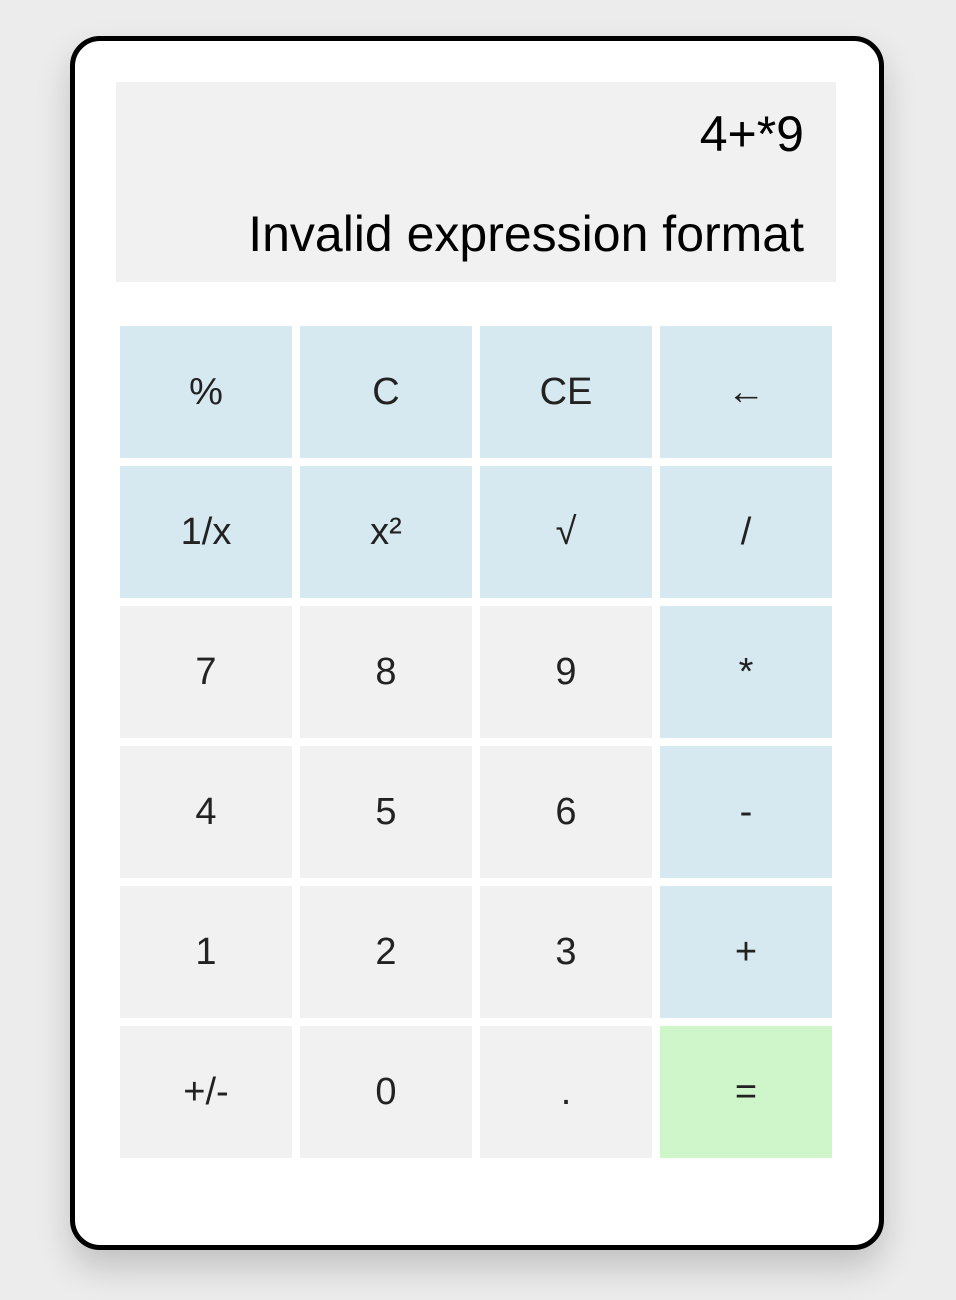 This screenshot has width=956, height=1300. What do you see at coordinates (566, 532) in the screenshot?
I see `square-root-key: √` at bounding box center [566, 532].